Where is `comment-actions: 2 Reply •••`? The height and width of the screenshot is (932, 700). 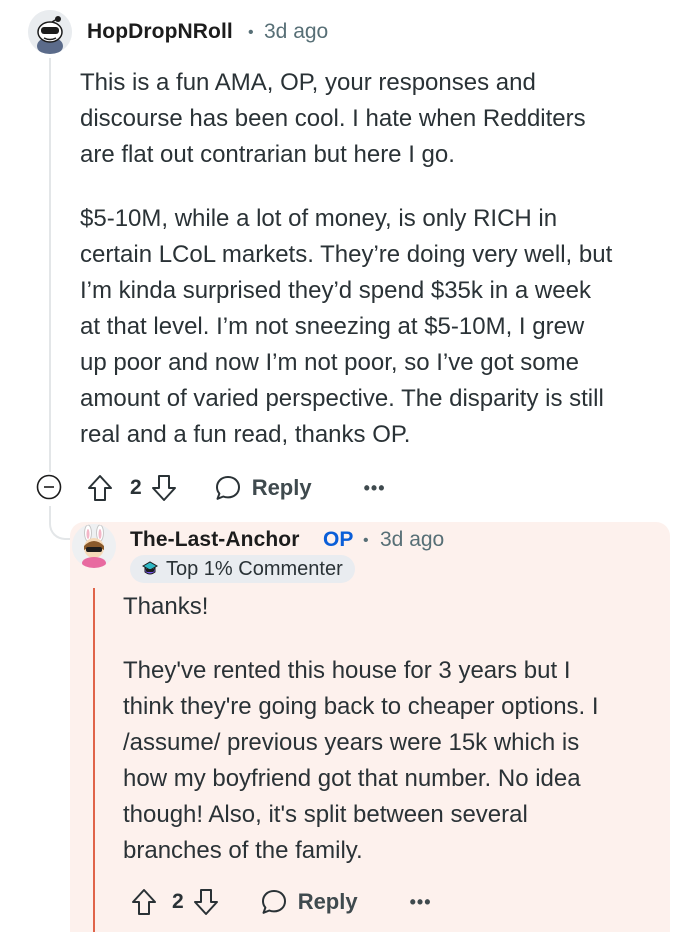
comment-actions: 2 Reply ••• is located at coordinates (236, 488).